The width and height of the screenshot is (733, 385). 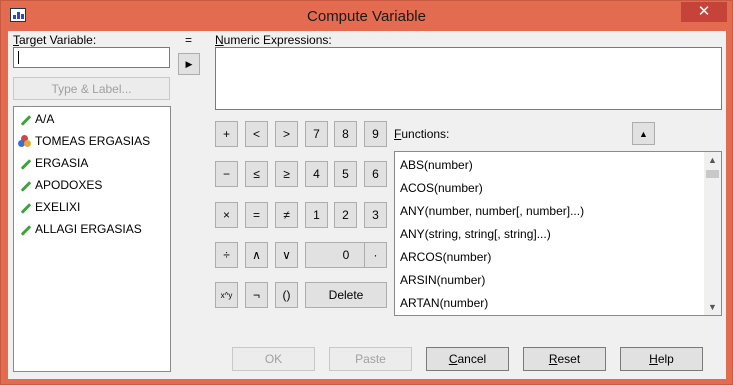 What do you see at coordinates (226, 295) in the screenshot?
I see `calc-power-button: x^y` at bounding box center [226, 295].